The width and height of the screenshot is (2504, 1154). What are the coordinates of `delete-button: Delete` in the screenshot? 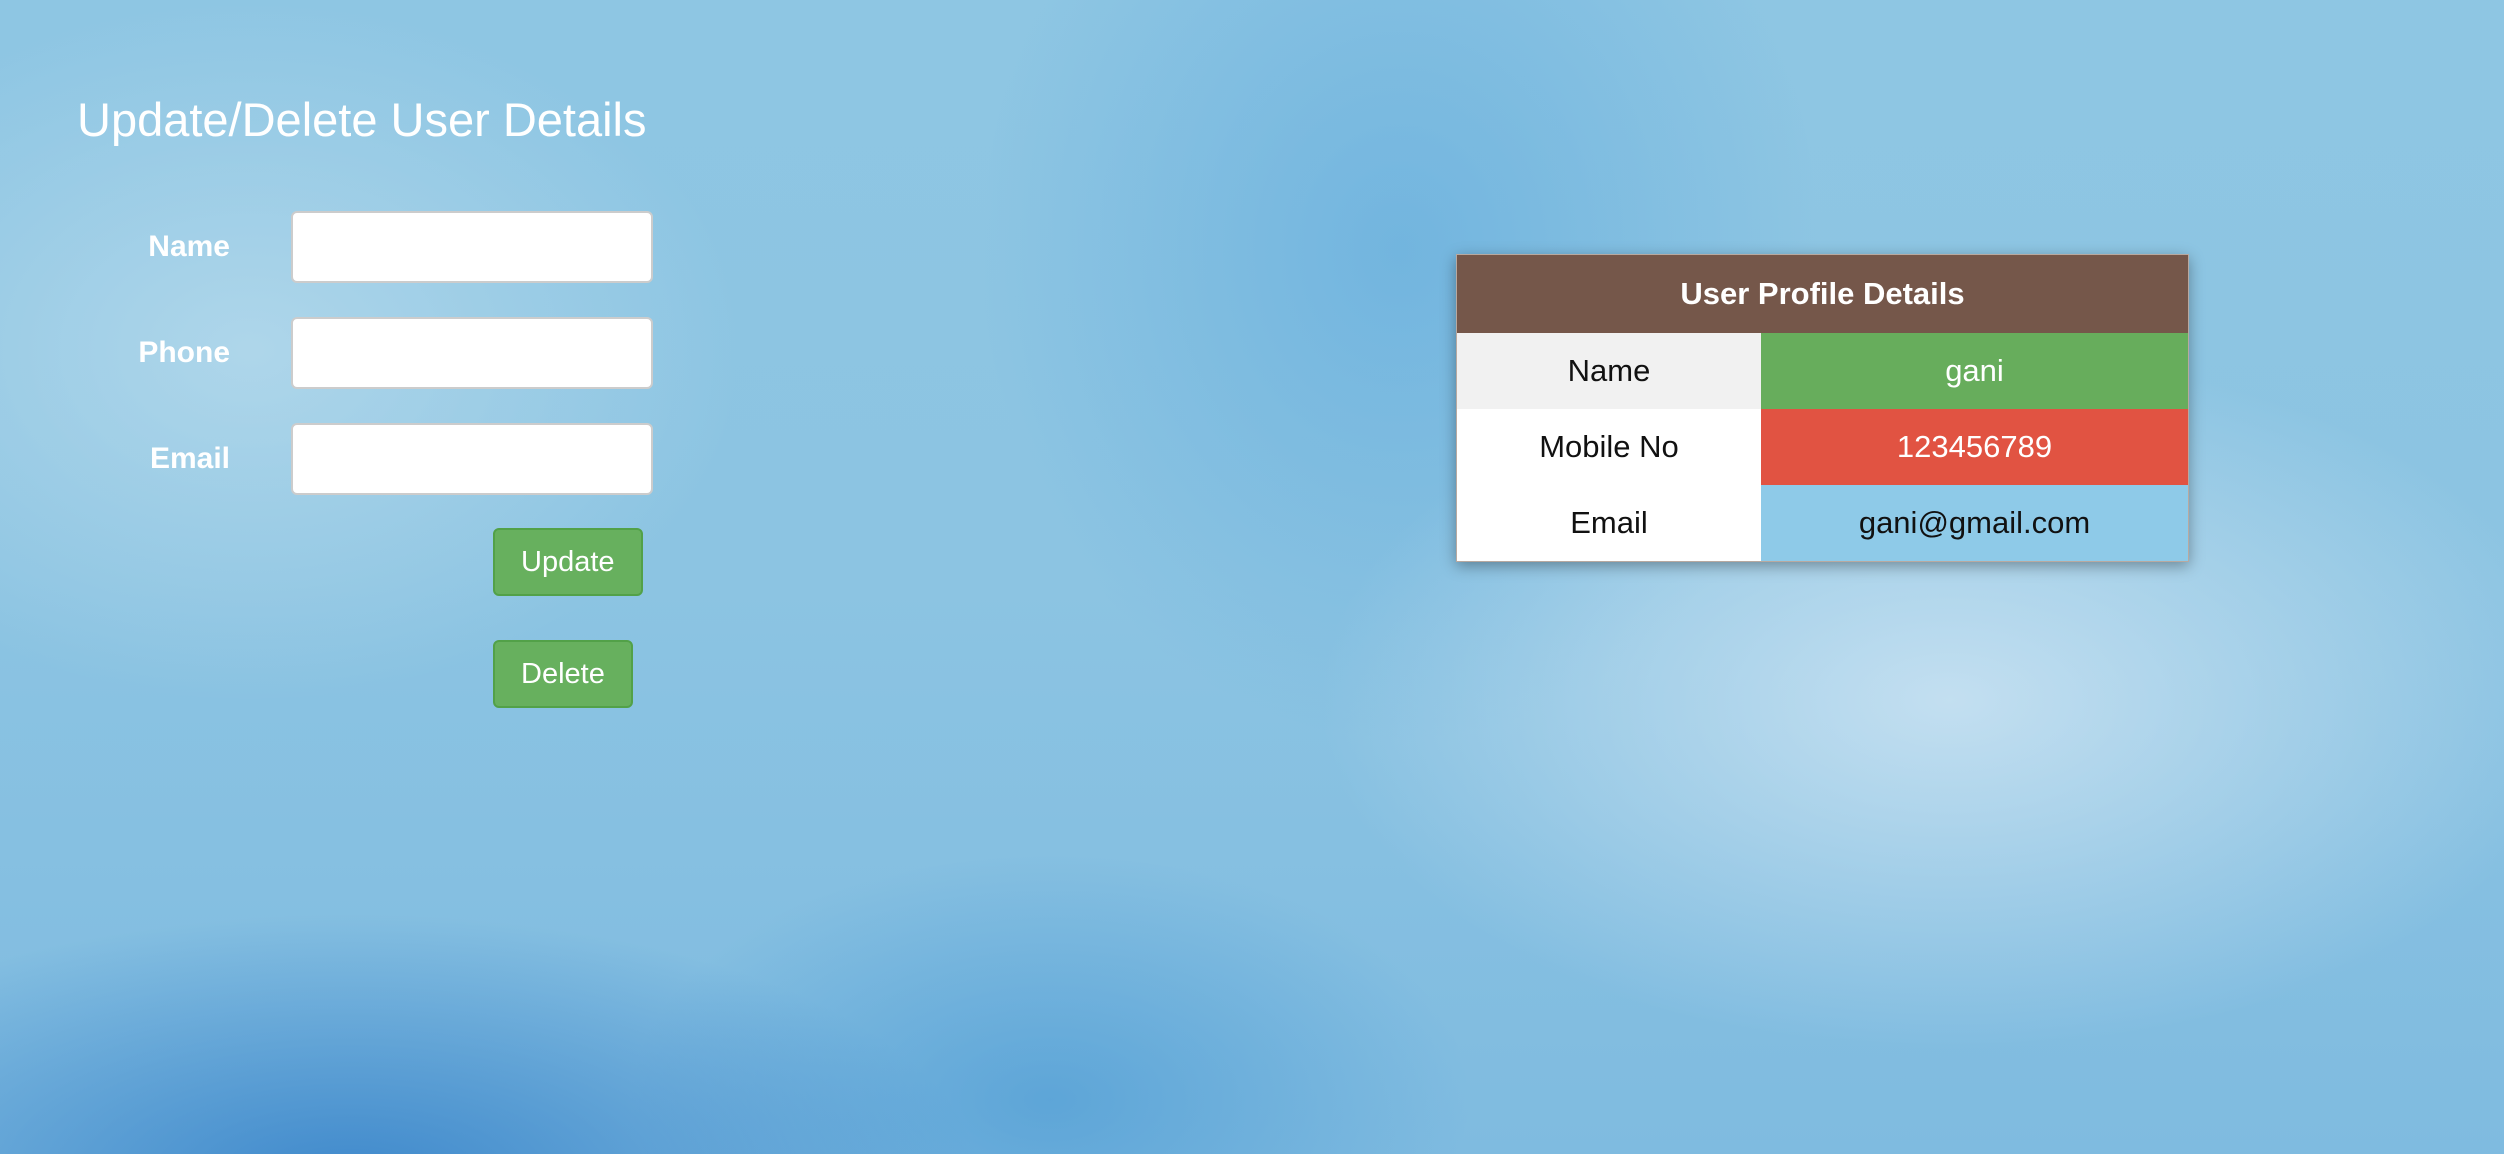 It's located at (563, 674).